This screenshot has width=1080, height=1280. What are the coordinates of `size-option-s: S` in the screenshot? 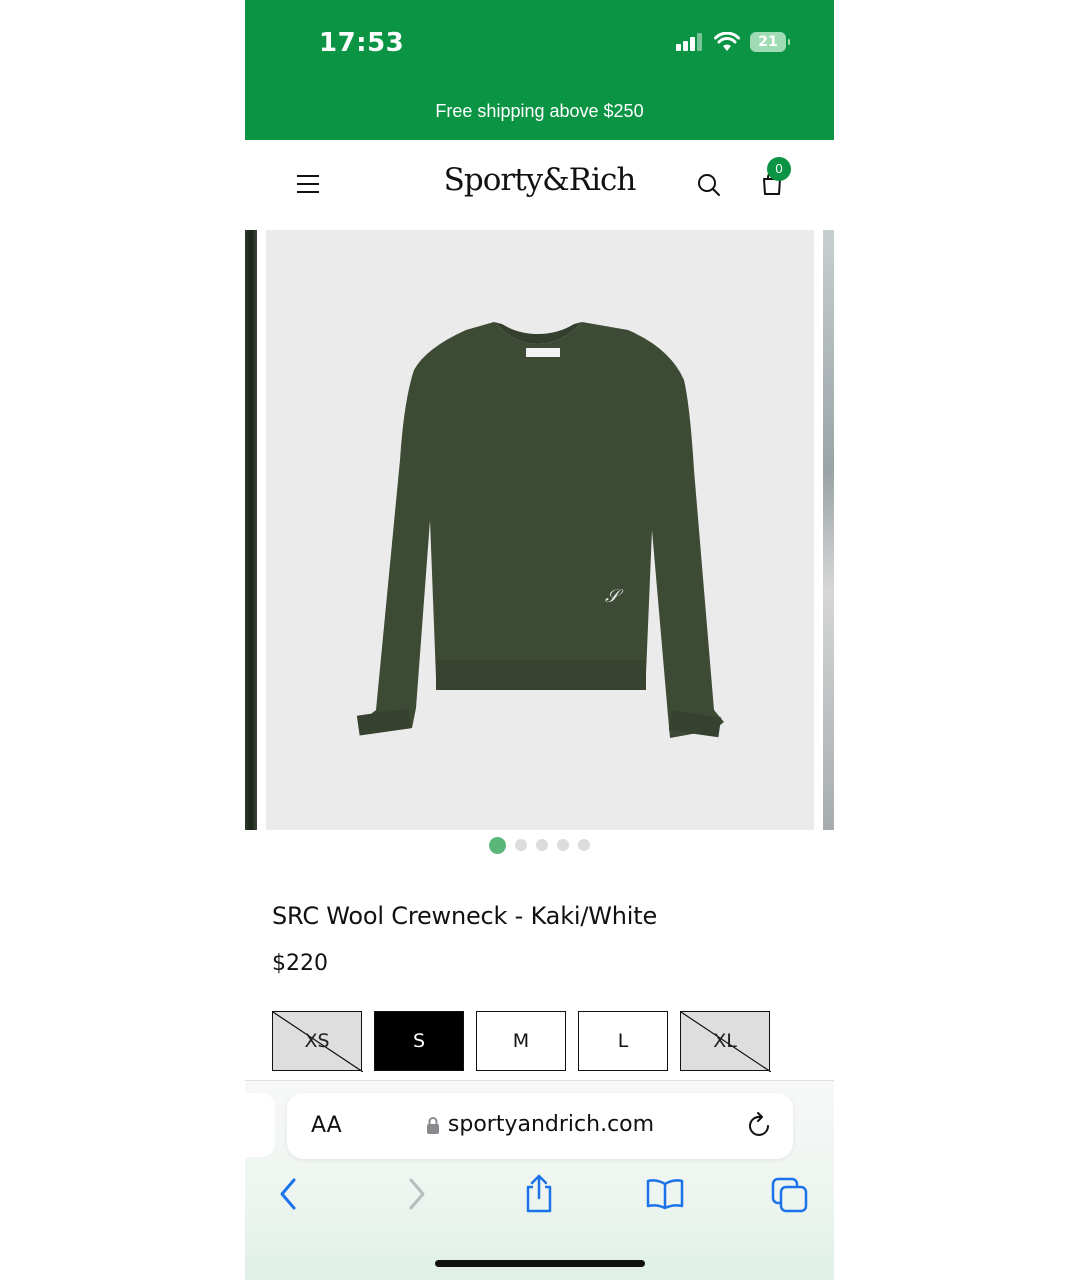 It's located at (419, 1041).